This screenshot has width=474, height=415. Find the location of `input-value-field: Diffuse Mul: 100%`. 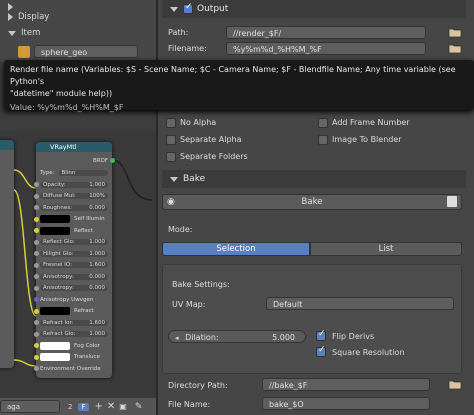

input-value-field: Diffuse Mul: 100% is located at coordinates (74, 196).